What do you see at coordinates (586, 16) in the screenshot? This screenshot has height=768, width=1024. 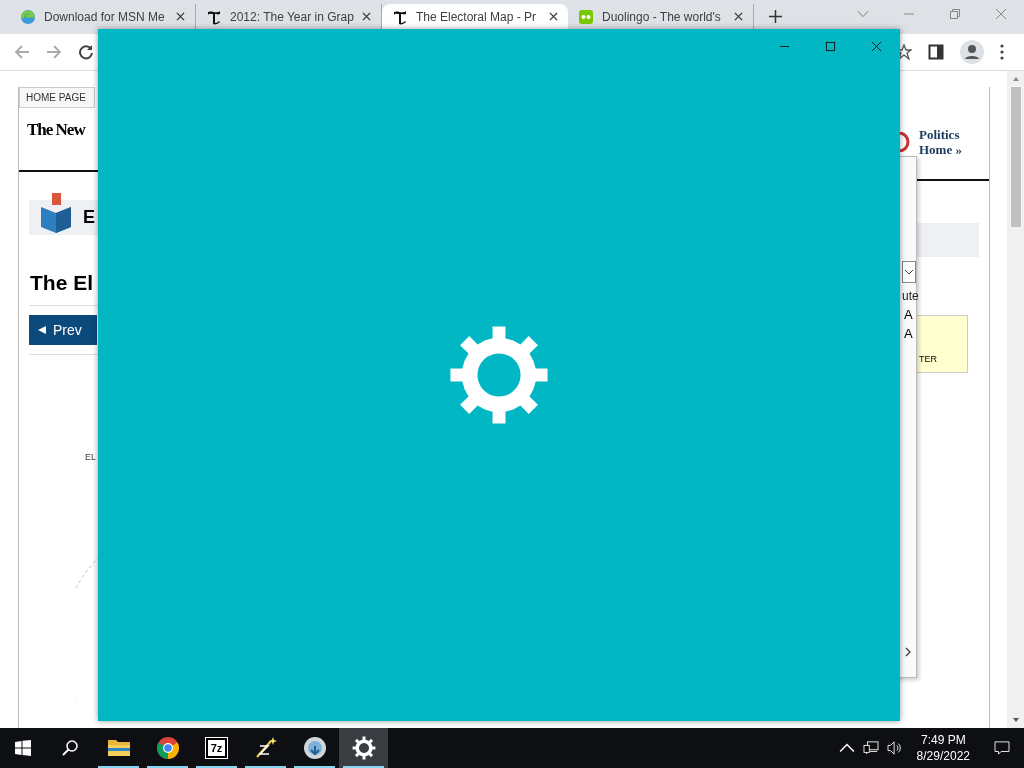 I see `owl-eyes-icon` at bounding box center [586, 16].